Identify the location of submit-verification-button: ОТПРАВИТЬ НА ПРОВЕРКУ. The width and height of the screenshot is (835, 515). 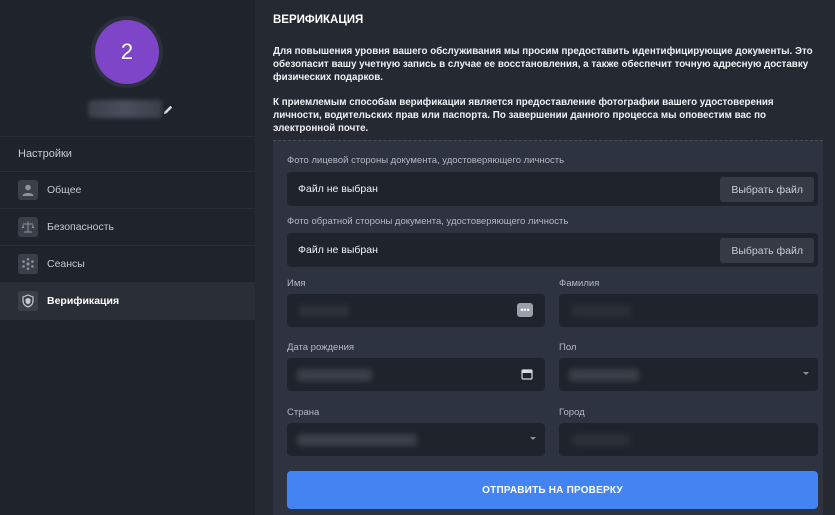
(552, 490).